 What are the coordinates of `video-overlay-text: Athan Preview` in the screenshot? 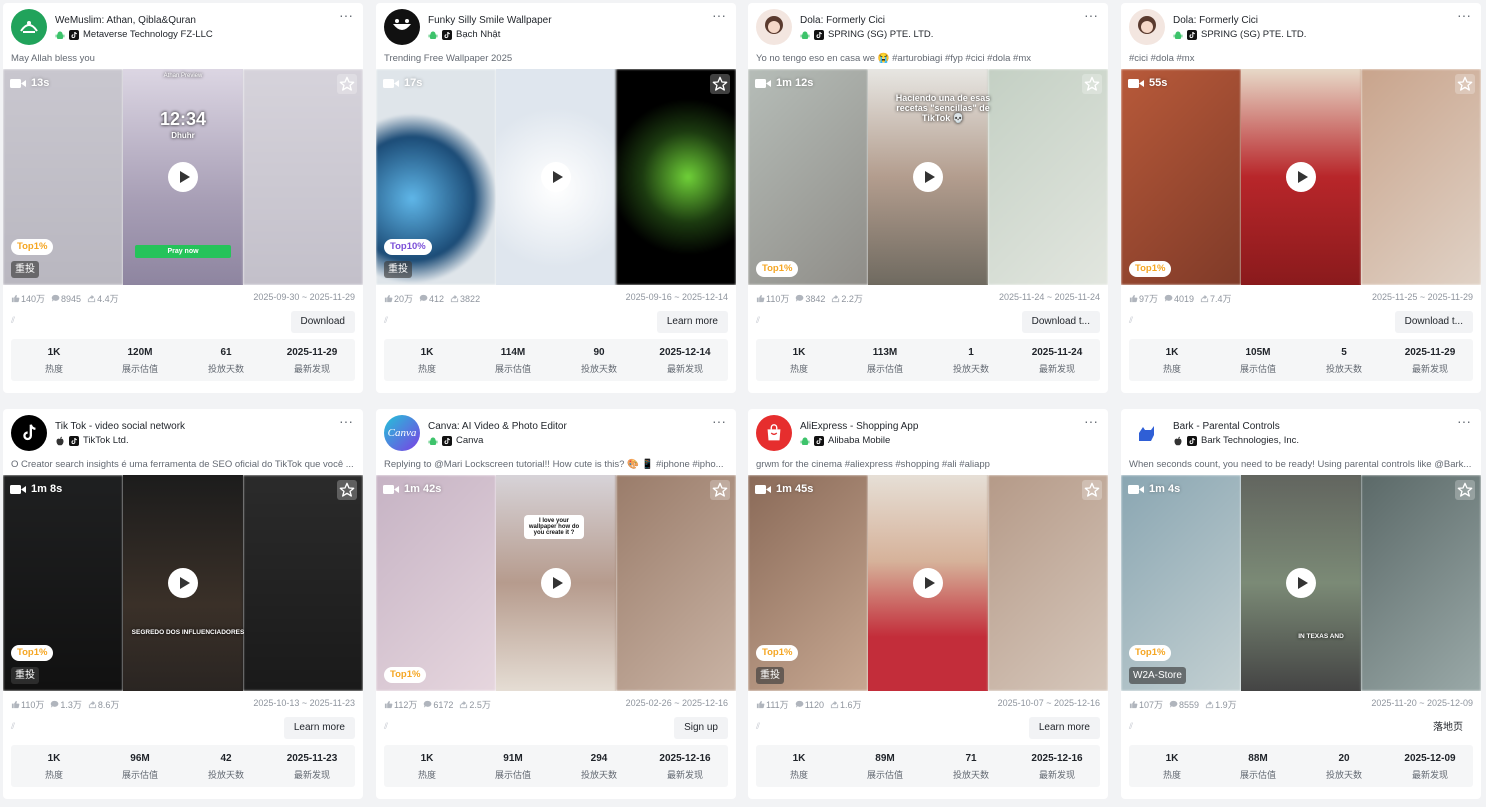 It's located at (183, 76).